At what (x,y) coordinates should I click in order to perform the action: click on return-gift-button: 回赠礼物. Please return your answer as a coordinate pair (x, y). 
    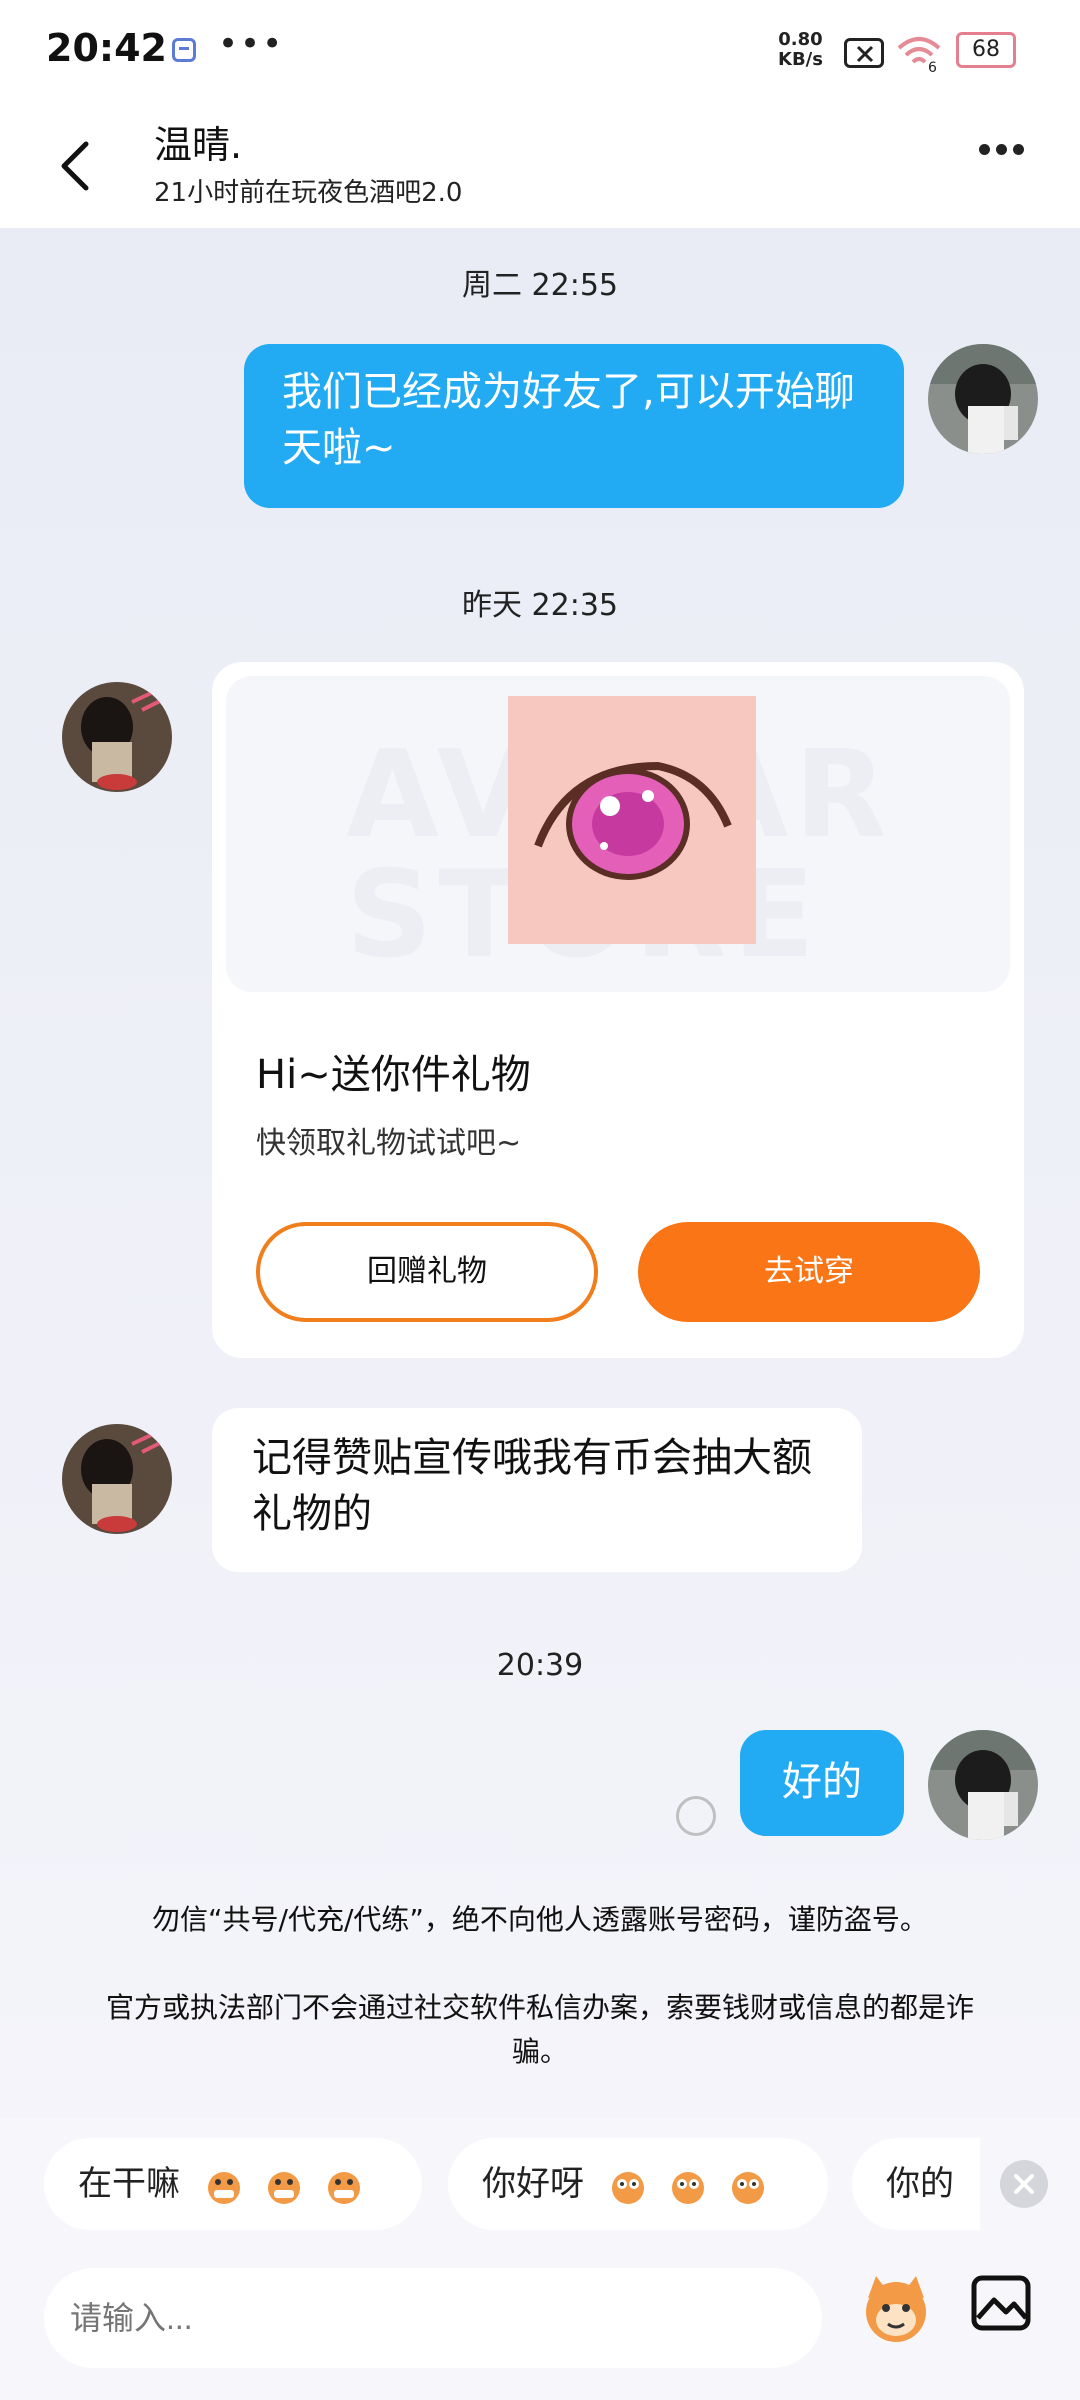
    Looking at the image, I should click on (427, 1272).